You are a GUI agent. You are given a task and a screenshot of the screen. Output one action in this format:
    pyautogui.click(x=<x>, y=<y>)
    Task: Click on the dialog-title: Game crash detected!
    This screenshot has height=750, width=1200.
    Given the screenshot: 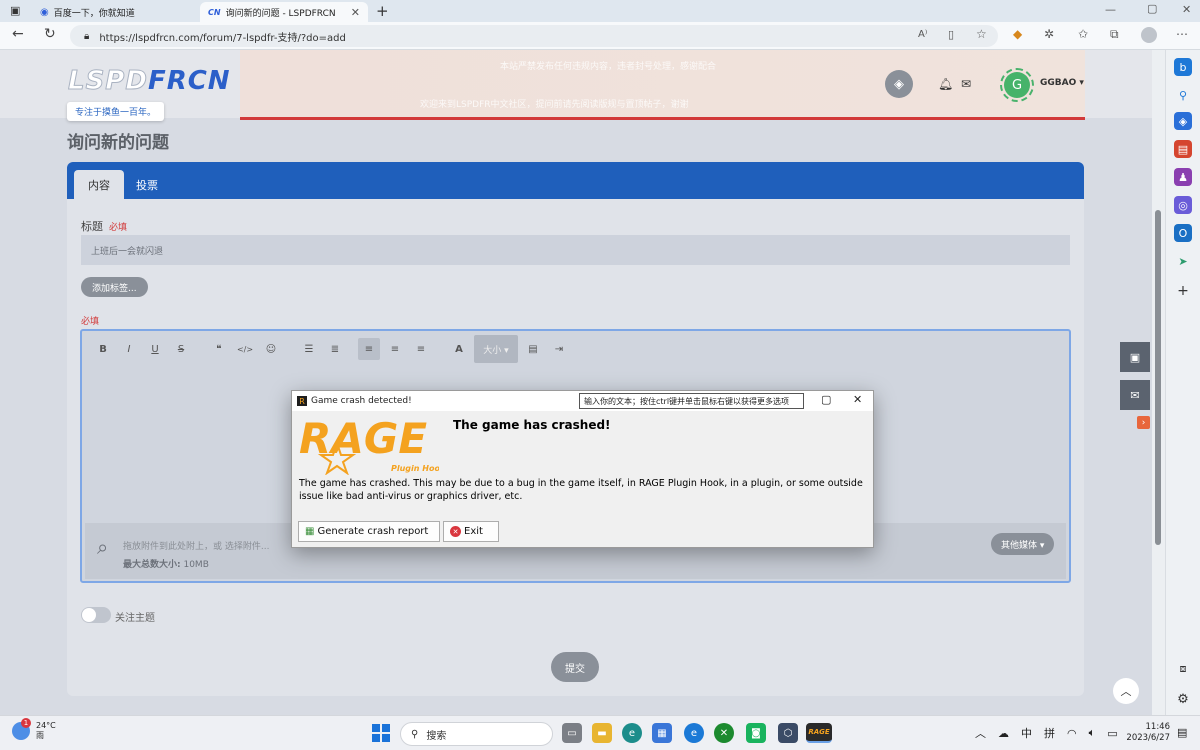 What is the action you would take?
    pyautogui.click(x=361, y=401)
    